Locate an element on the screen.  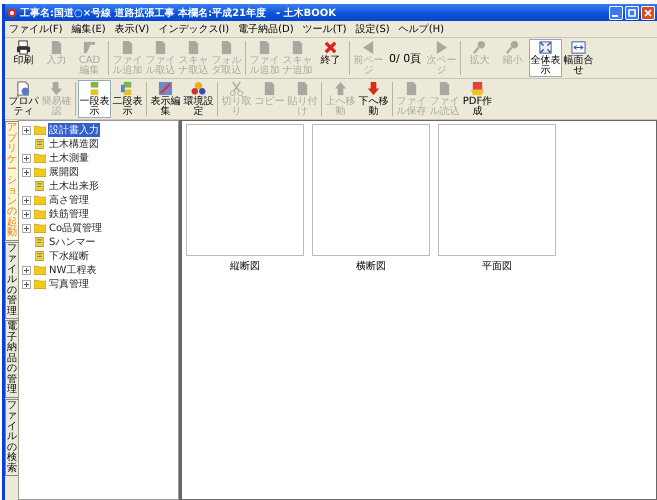
left-triangle-icon is located at coordinates (368, 47).